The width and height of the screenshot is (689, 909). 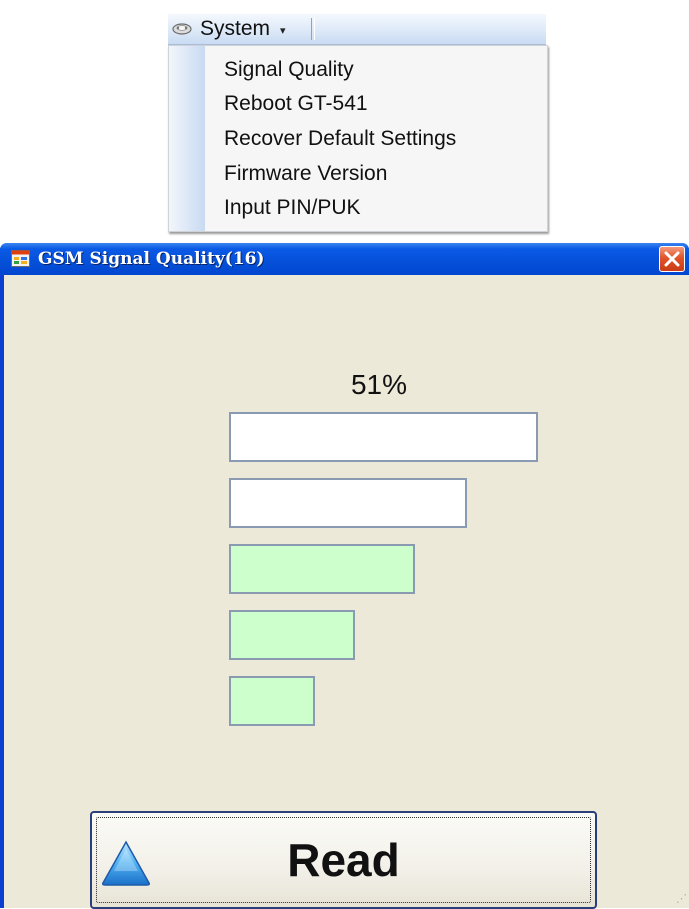 What do you see at coordinates (187, 138) in the screenshot?
I see `menu-icon-gutter` at bounding box center [187, 138].